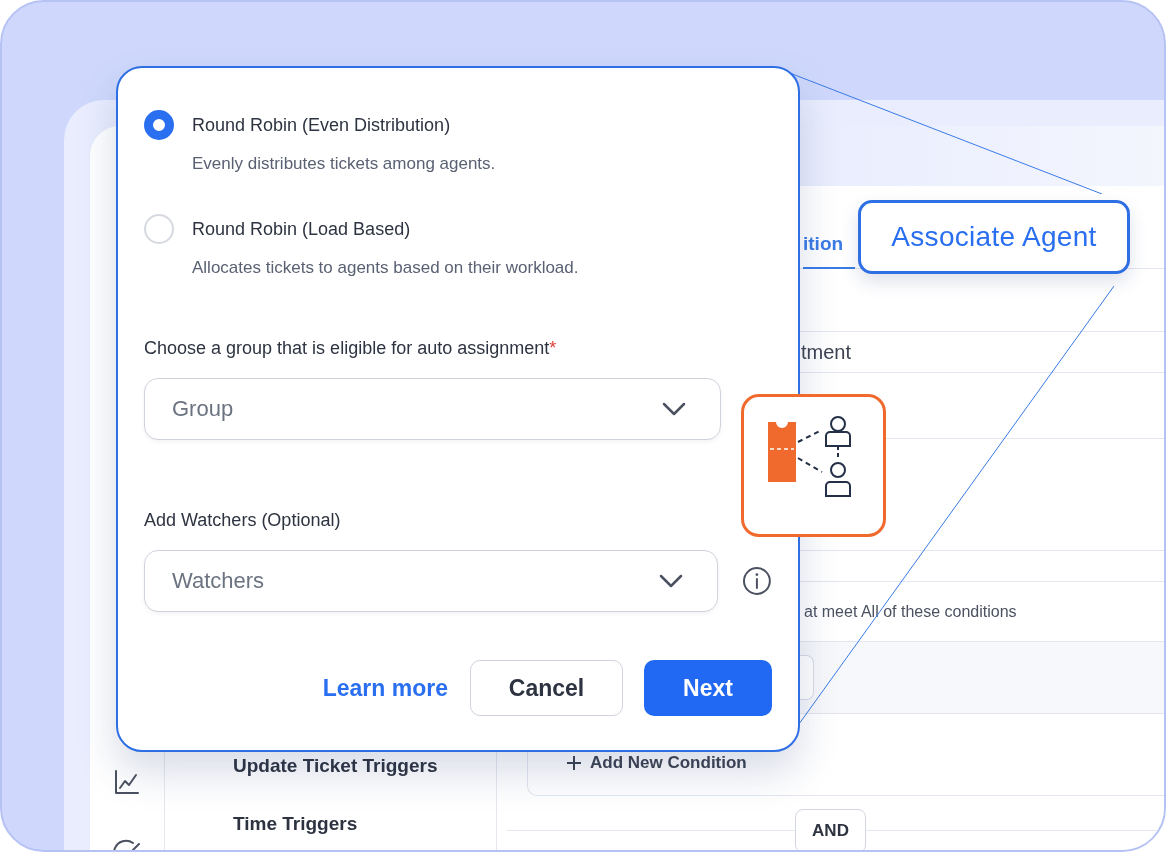 The width and height of the screenshot is (1166, 852). I want to click on add-condition-button: Add New Condition, so click(656, 763).